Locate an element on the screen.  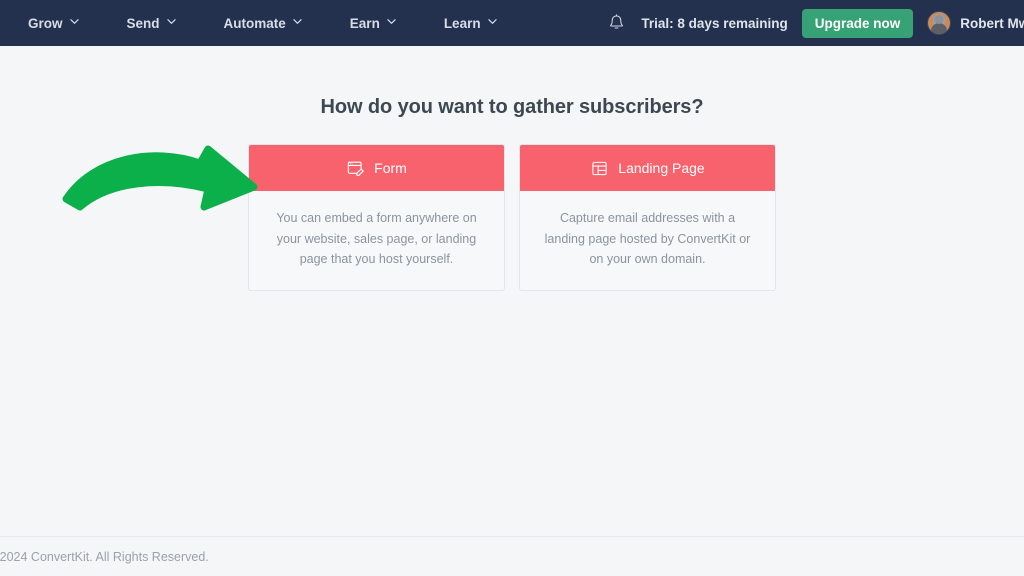
page-title: How do you want to gather subscribers? is located at coordinates (512, 107).